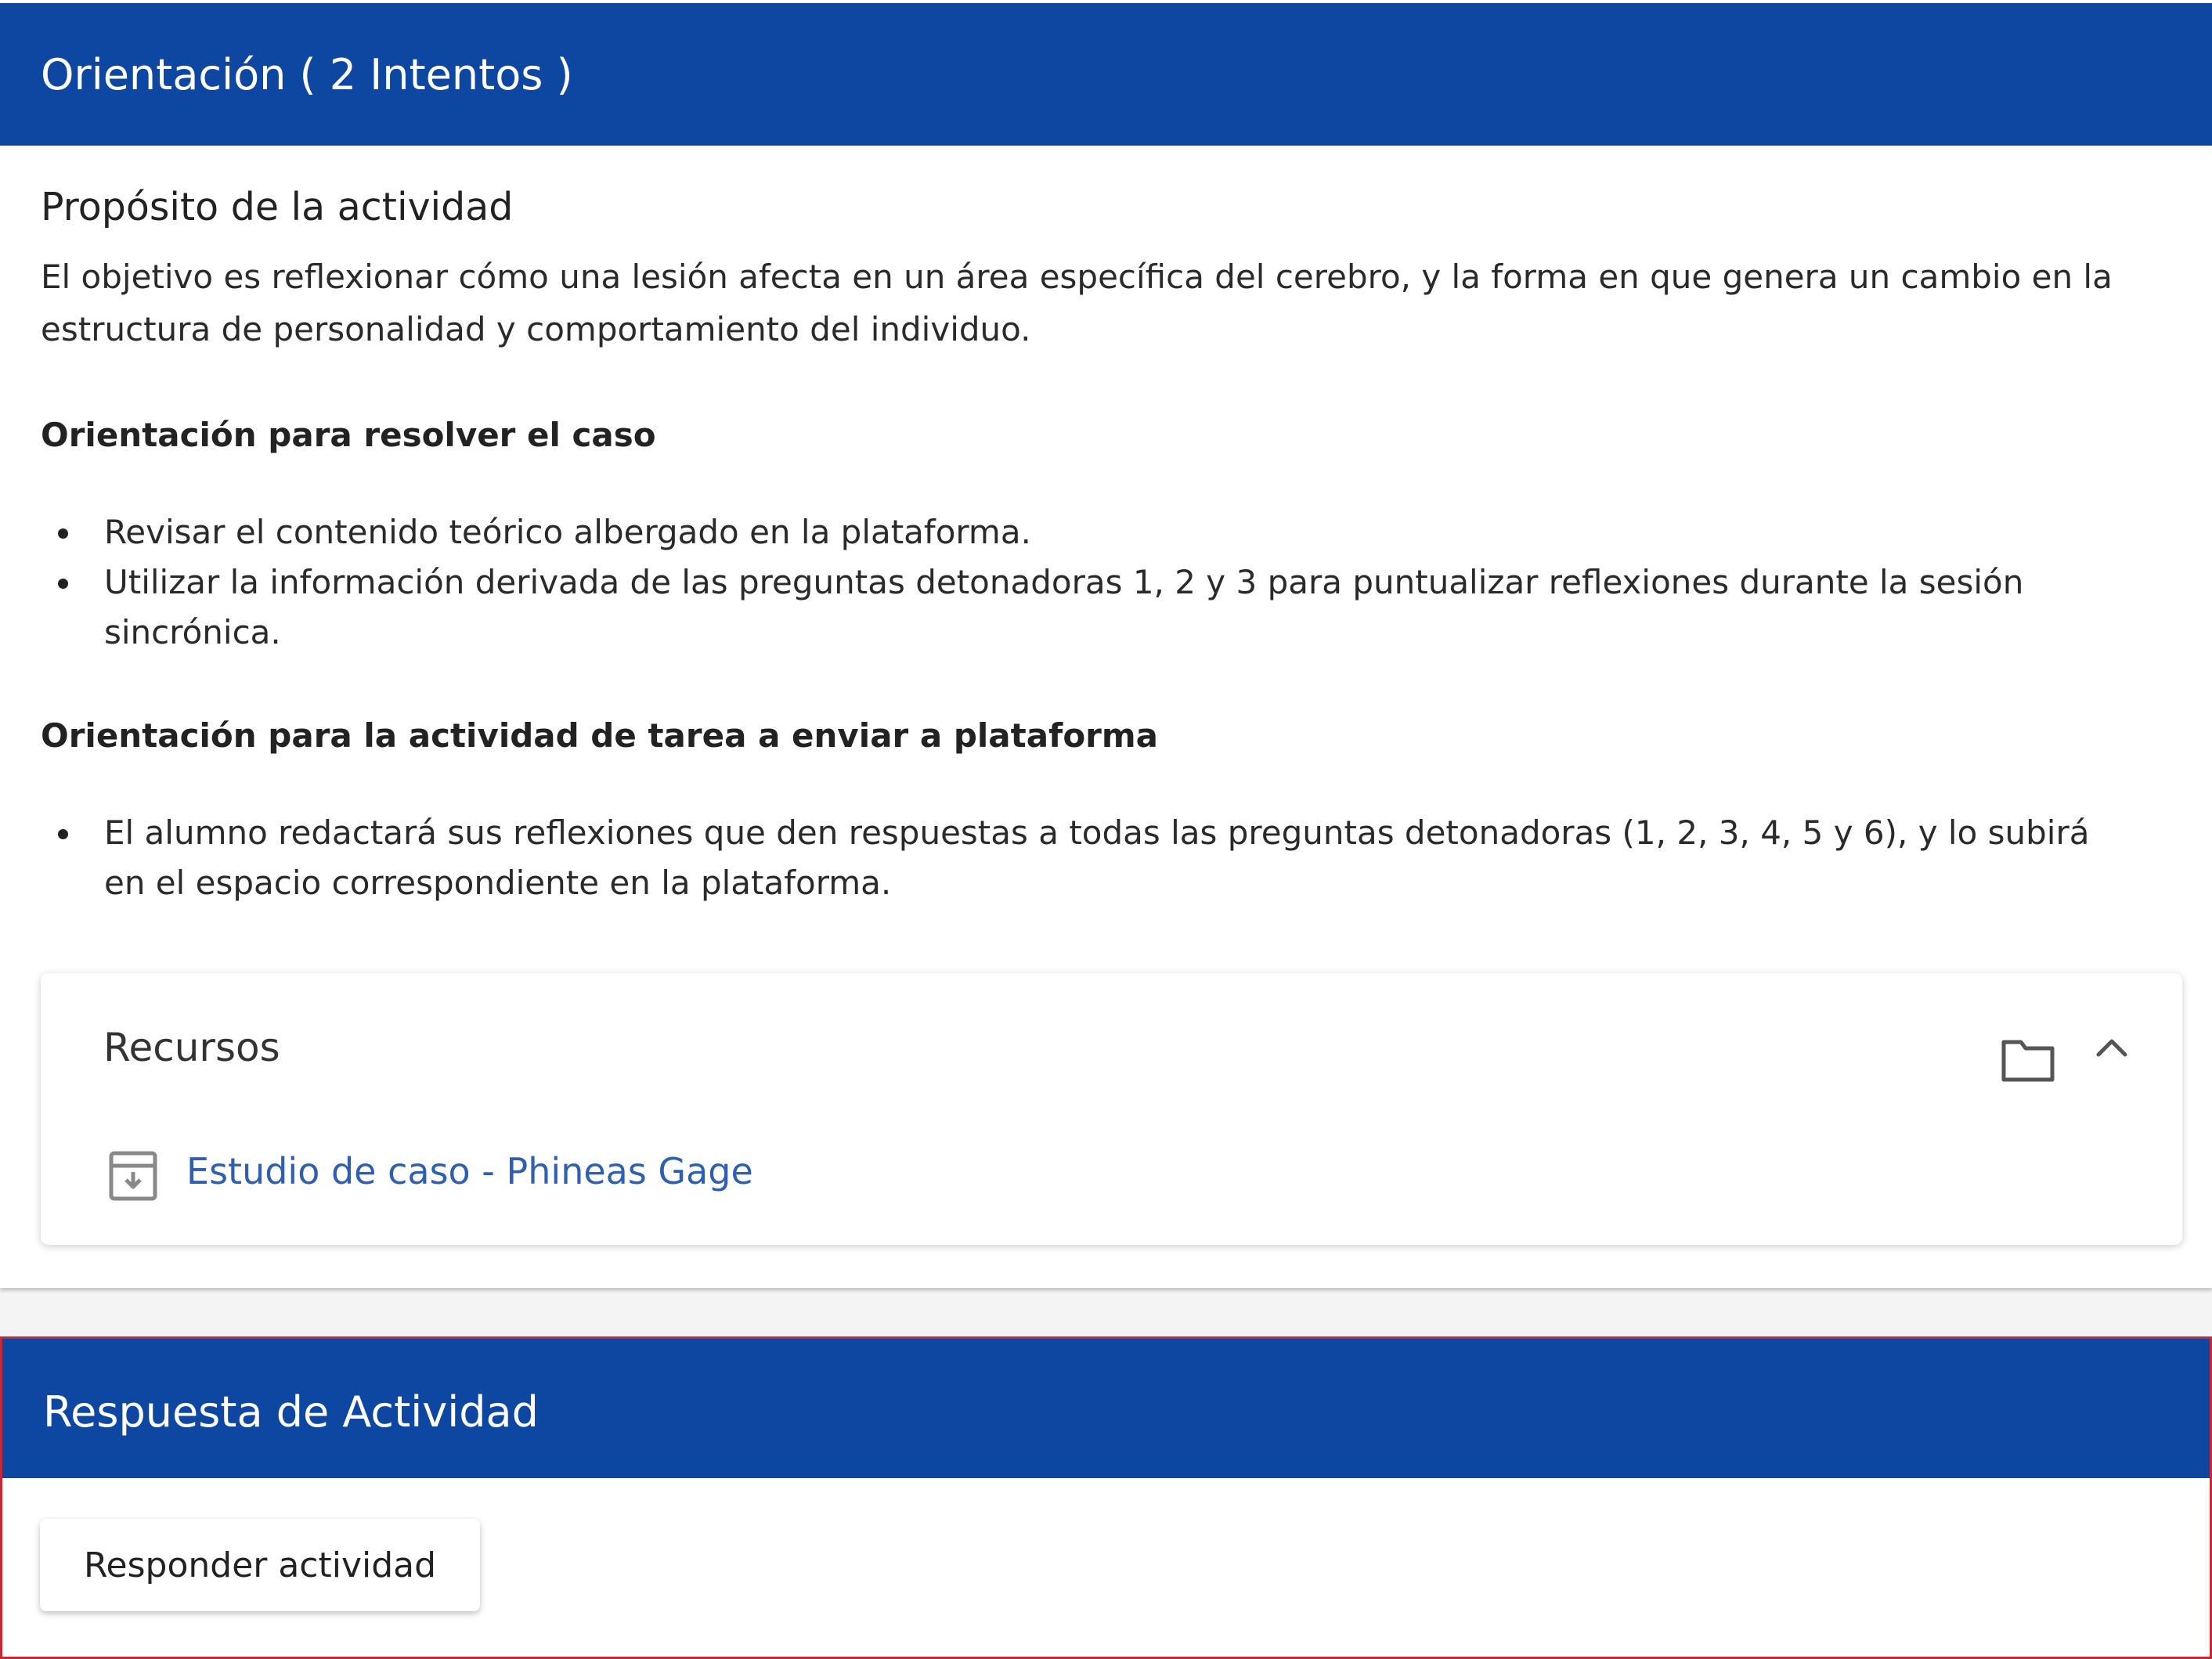 The image size is (2212, 1659). Describe the element at coordinates (1106, 74) in the screenshot. I see `orientation-header: Orientación ( 2 Intentos )` at that location.